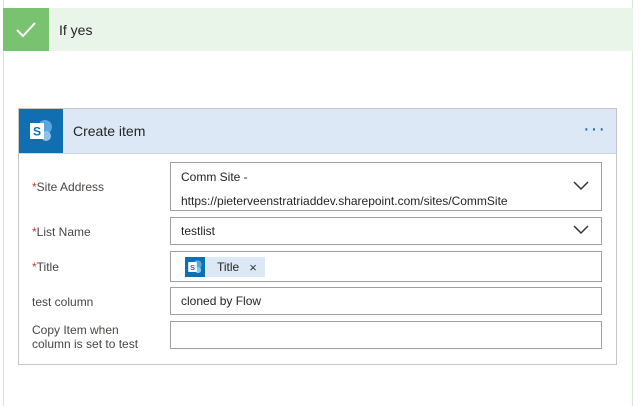 The width and height of the screenshot is (639, 406). What do you see at coordinates (594, 129) in the screenshot?
I see `more-options-button: ···` at bounding box center [594, 129].